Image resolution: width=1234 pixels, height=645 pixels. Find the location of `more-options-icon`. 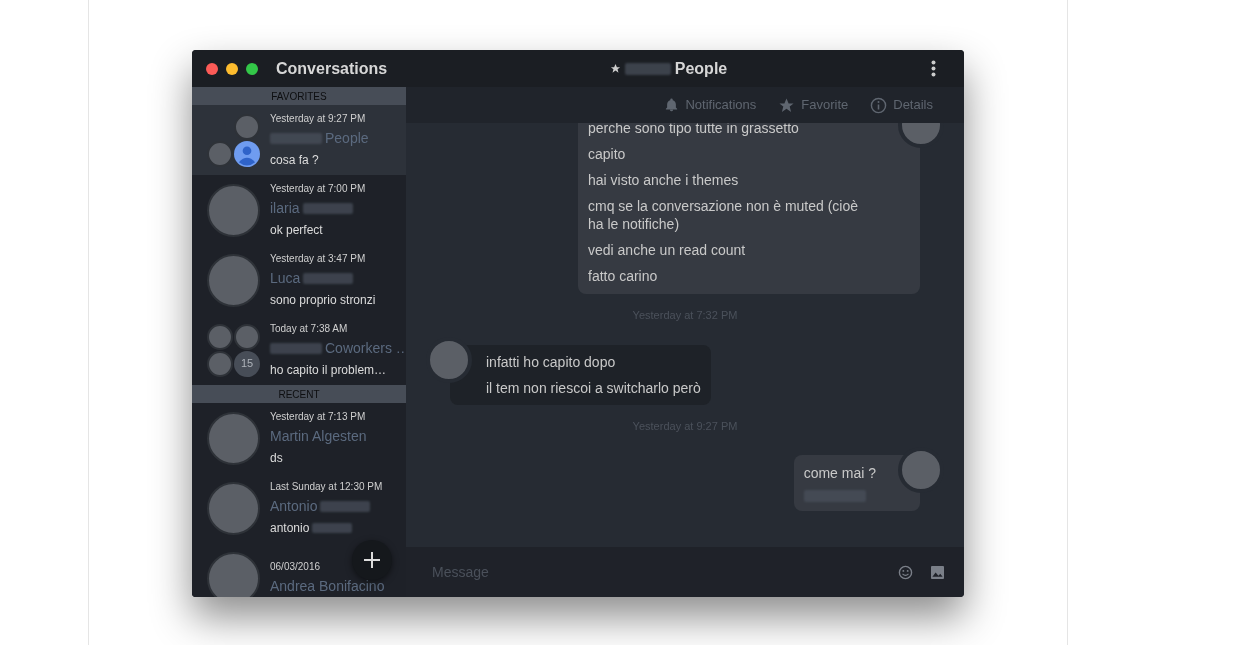

more-options-icon is located at coordinates (933, 68).